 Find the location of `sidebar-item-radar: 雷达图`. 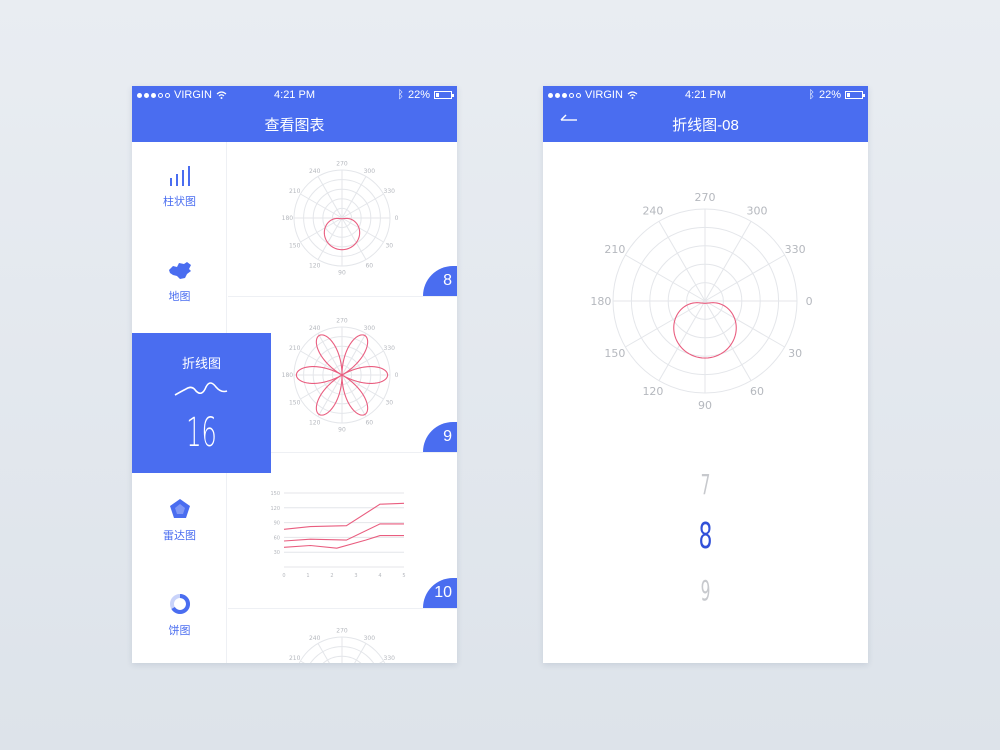

sidebar-item-radar: 雷达图 is located at coordinates (179, 520).